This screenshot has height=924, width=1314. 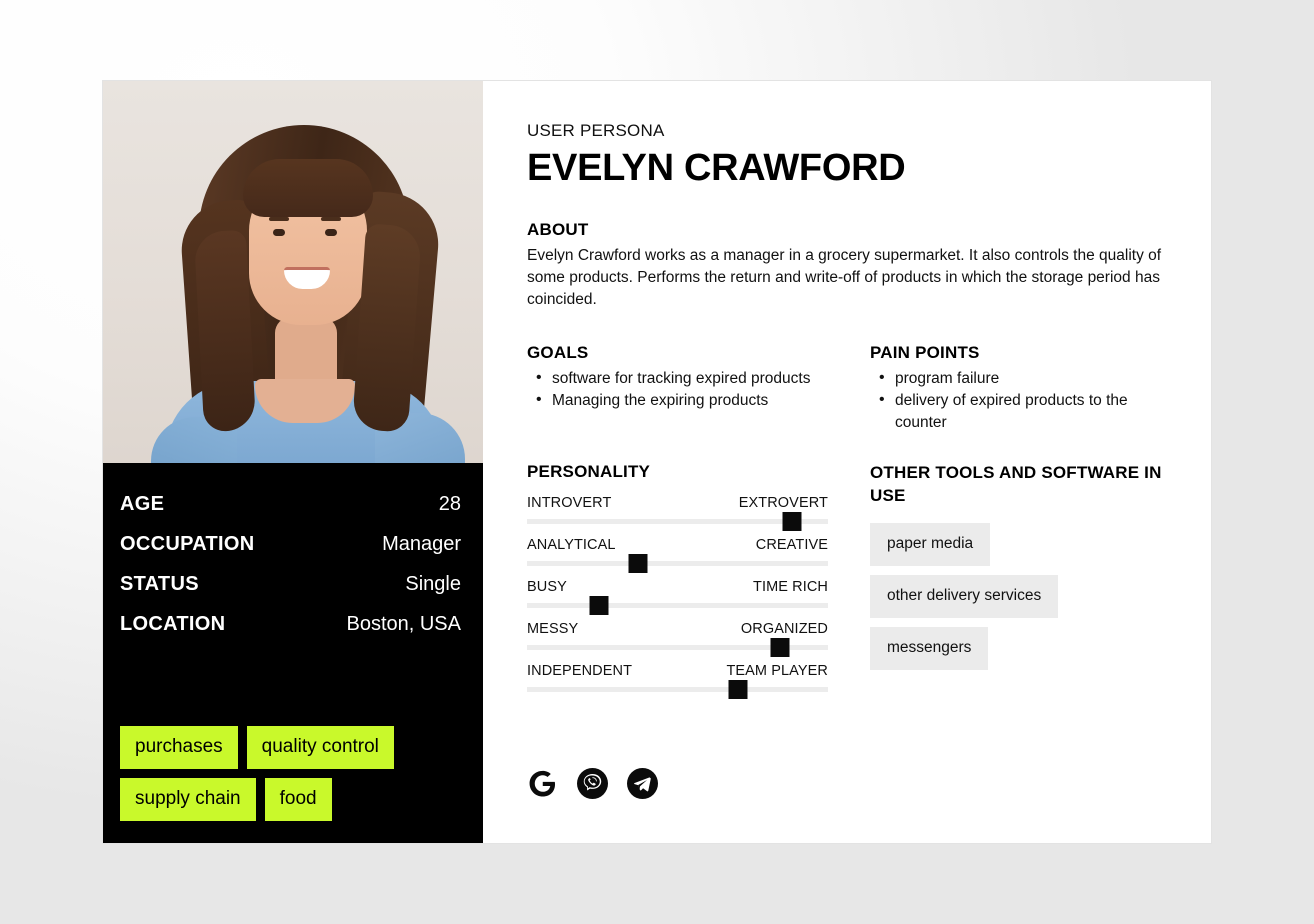 I want to click on slider-introvert-extrovert: INTROVERT EXTROVERT, so click(x=677, y=513).